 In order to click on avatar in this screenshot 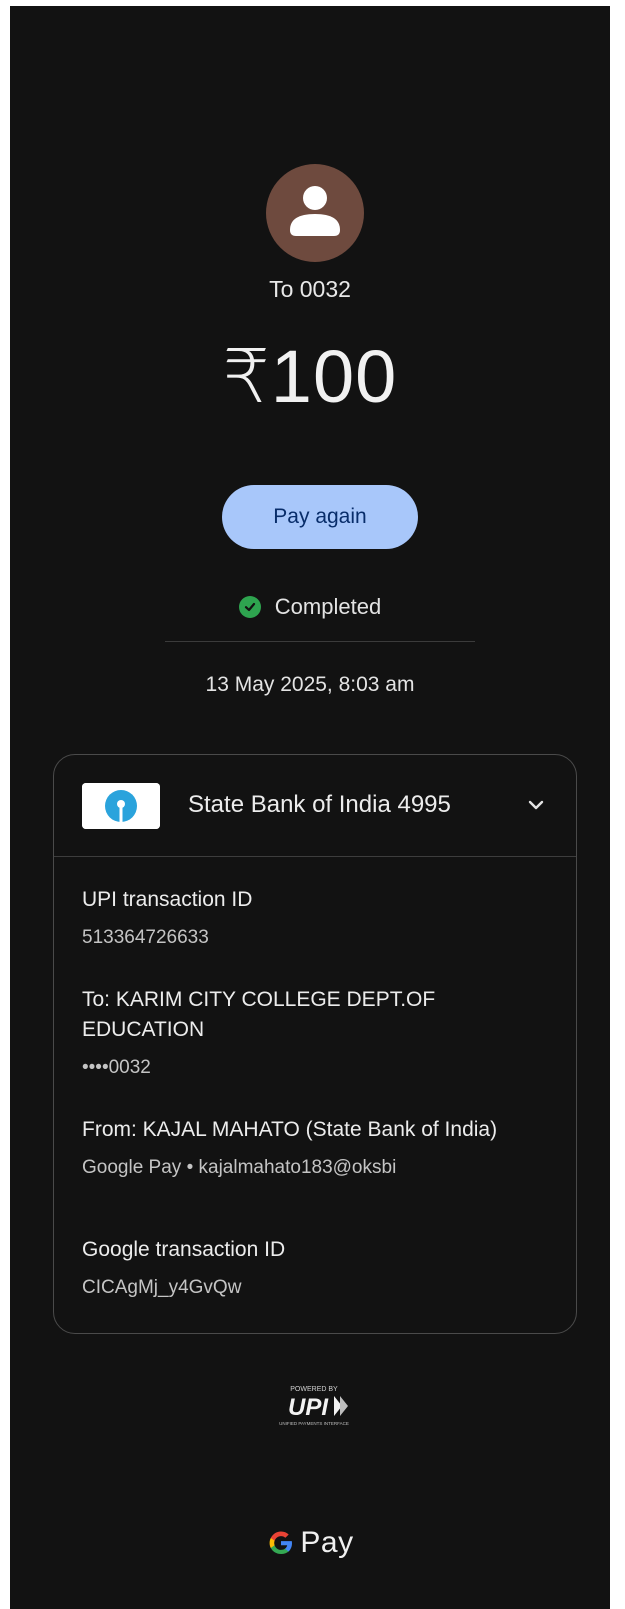, I will do `click(315, 213)`.